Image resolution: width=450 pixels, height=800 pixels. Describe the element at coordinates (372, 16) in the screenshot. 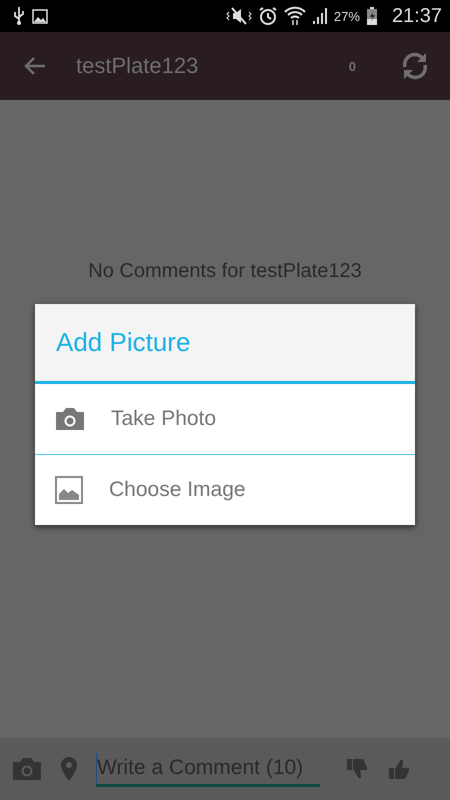

I see `battery-icon` at that location.